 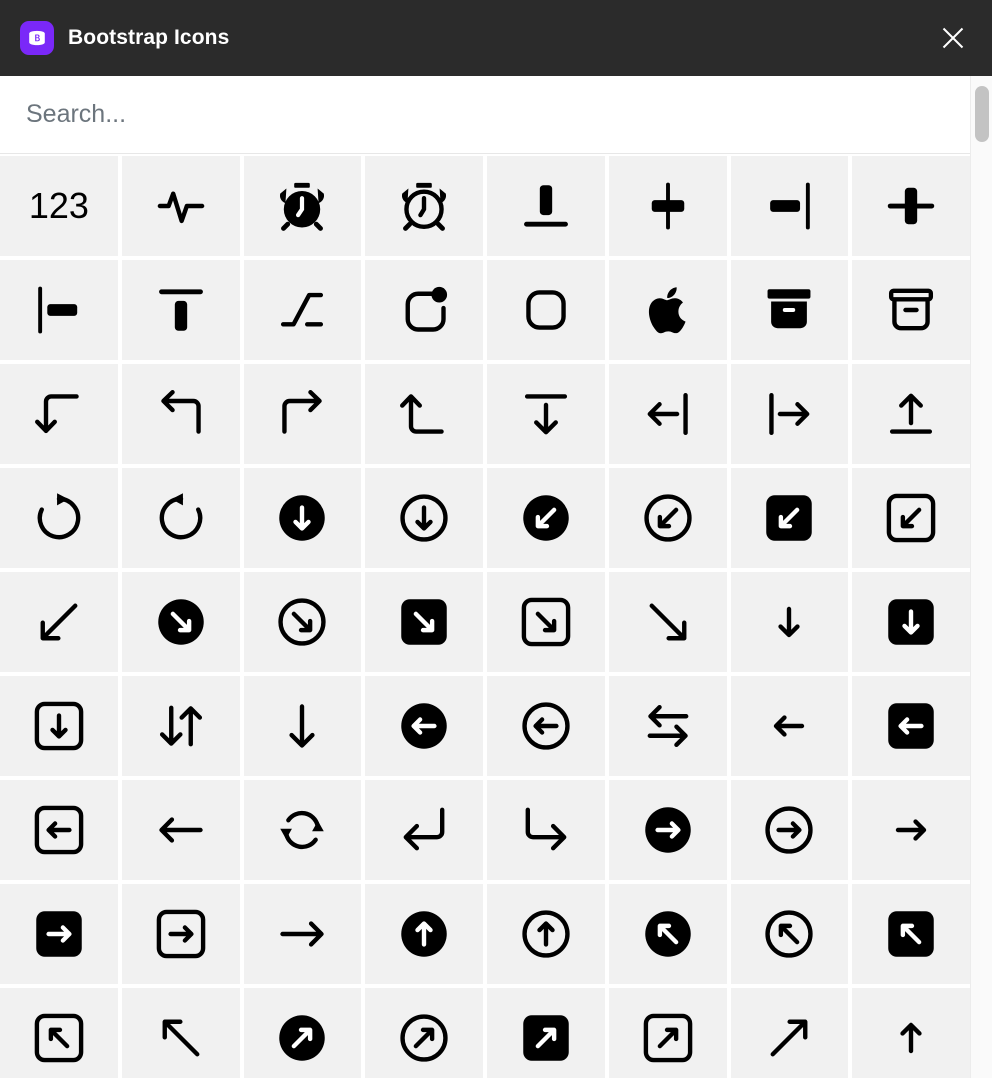 I want to click on icon-cell-arrow-up-right-circle-fill, so click(x=302, y=1033).